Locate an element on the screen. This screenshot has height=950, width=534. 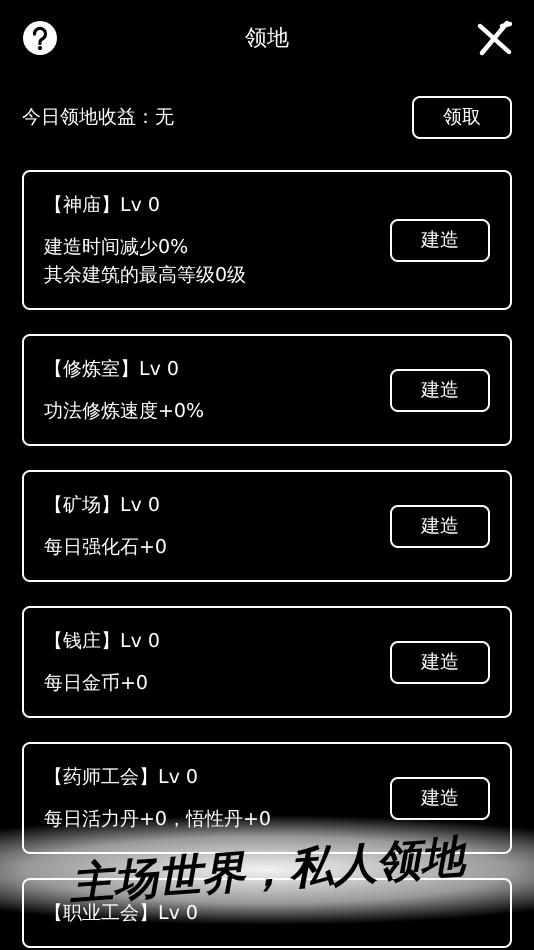
building-effect: 每日活力丹+0，悟性丹+0 is located at coordinates (158, 819).